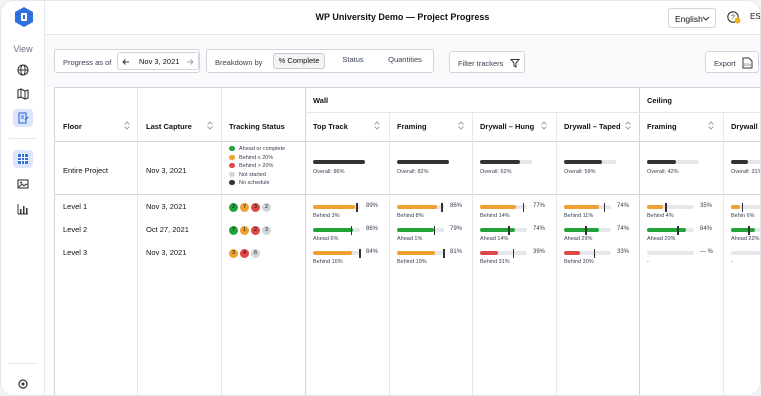  What do you see at coordinates (23, 94) in the screenshot?
I see `map-icon` at bounding box center [23, 94].